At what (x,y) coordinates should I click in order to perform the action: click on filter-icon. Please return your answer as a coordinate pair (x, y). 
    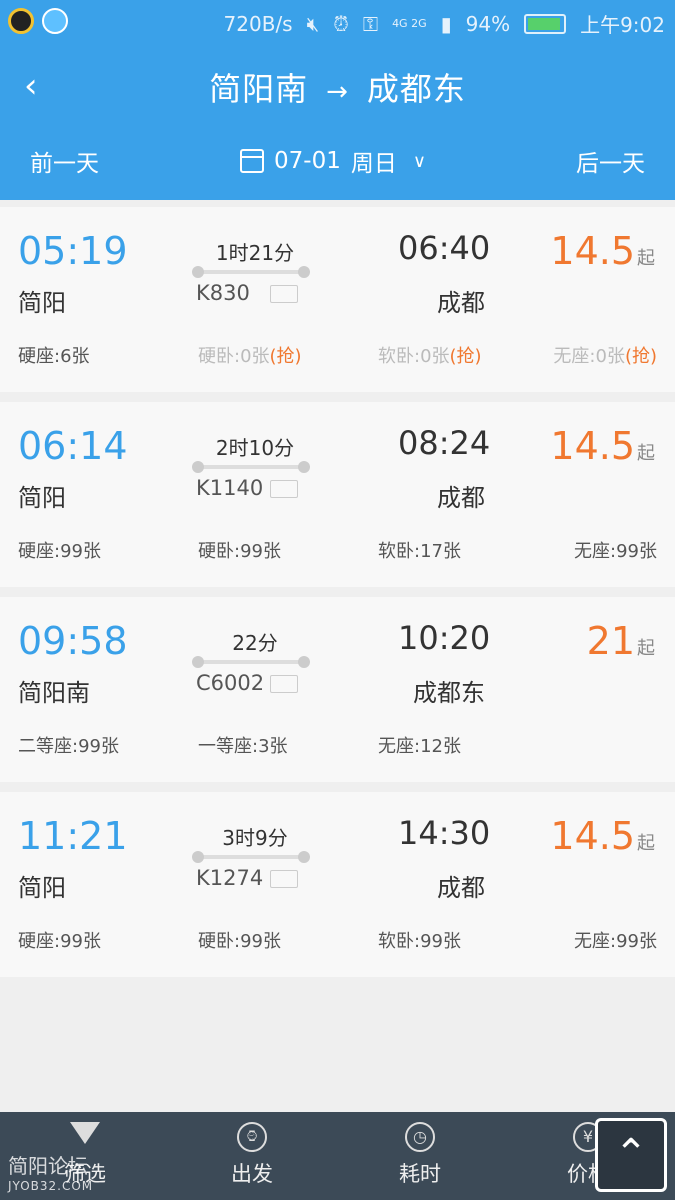
    Looking at the image, I should click on (85, 1133).